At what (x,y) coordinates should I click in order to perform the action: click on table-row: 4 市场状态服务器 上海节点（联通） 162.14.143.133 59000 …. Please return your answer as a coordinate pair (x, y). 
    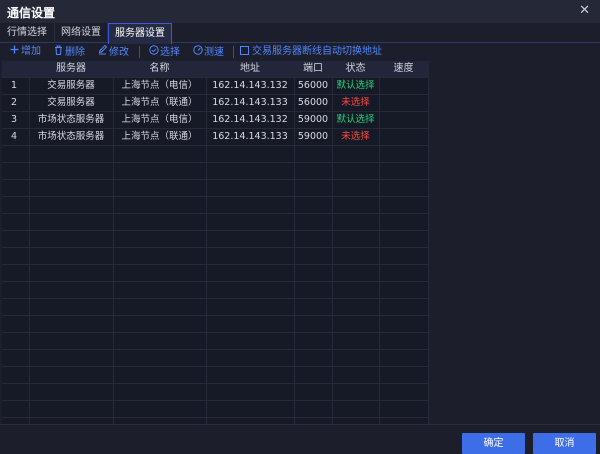
    Looking at the image, I should click on (215, 136).